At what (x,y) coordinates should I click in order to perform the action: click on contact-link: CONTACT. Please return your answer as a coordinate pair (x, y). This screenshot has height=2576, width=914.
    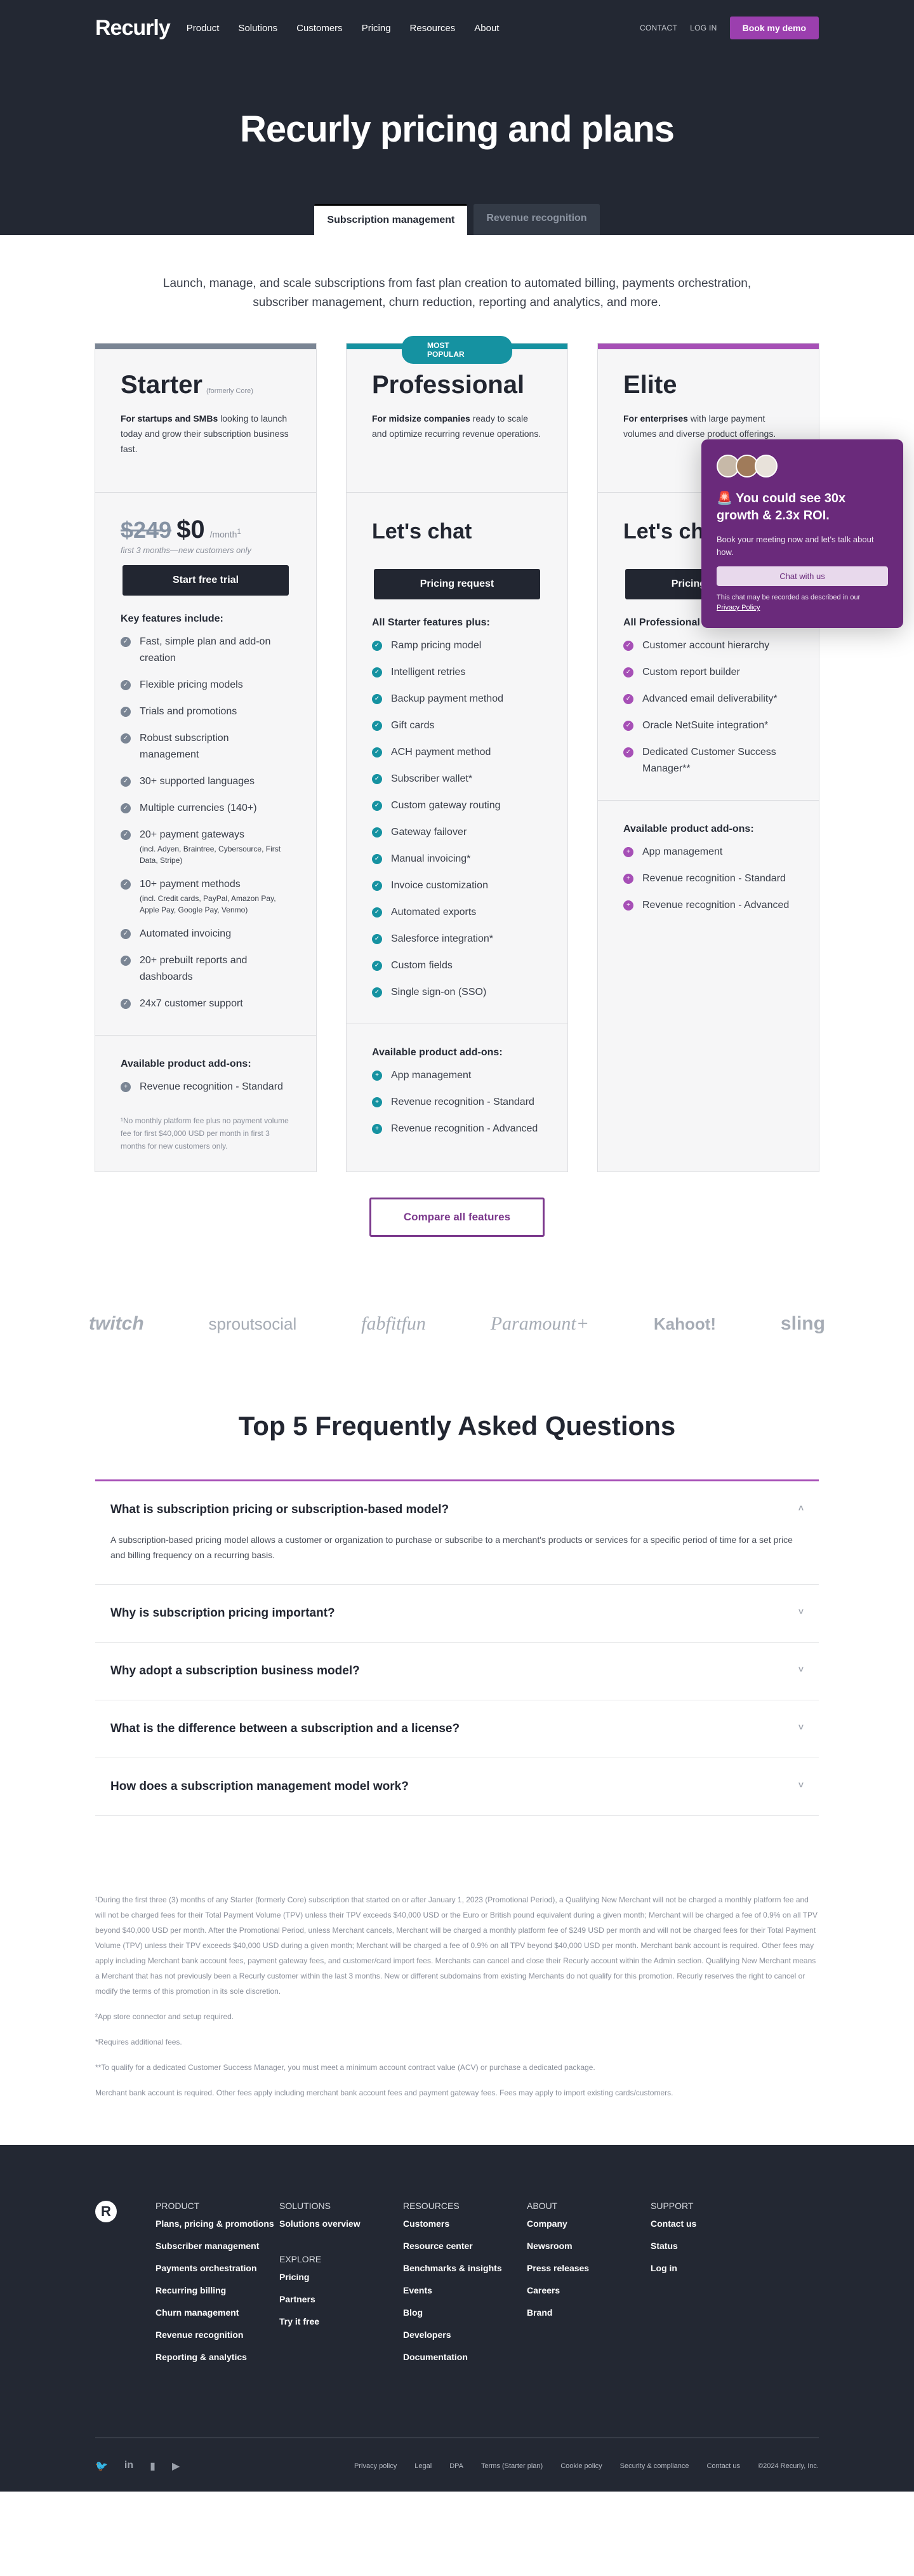
    Looking at the image, I should click on (658, 27).